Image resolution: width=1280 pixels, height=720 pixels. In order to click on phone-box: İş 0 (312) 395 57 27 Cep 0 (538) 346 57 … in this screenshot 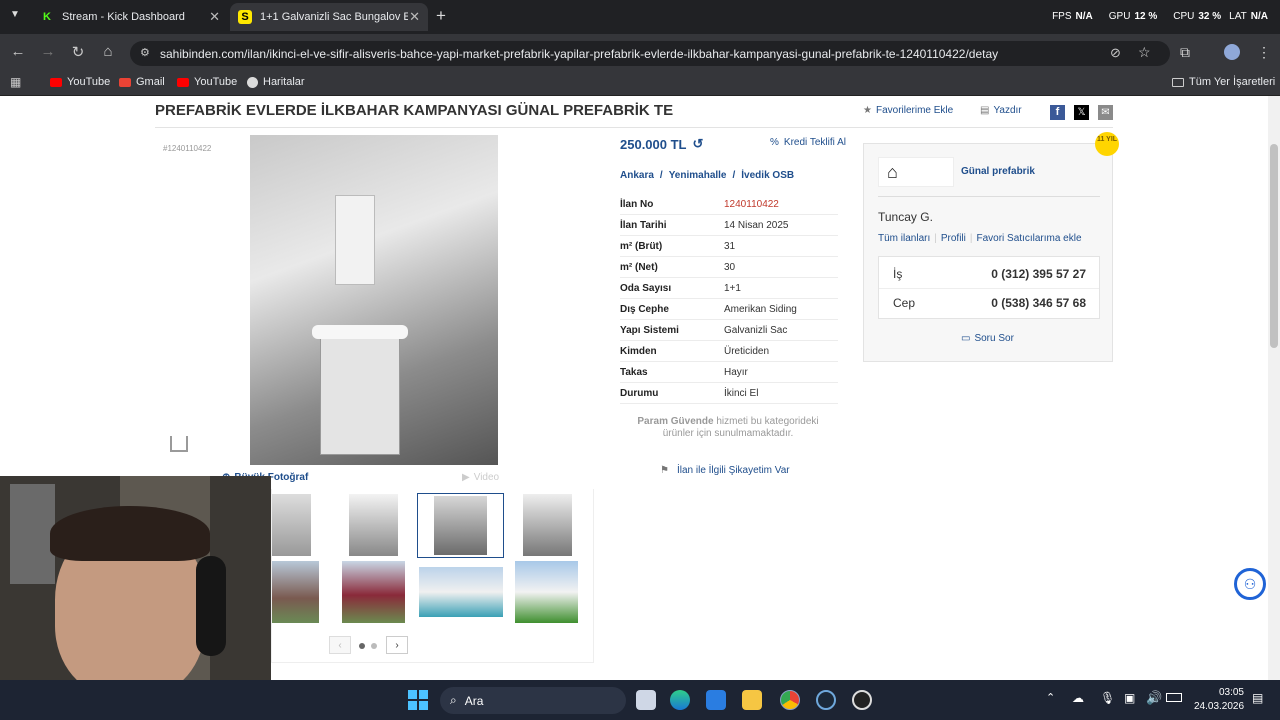, I will do `click(989, 287)`.